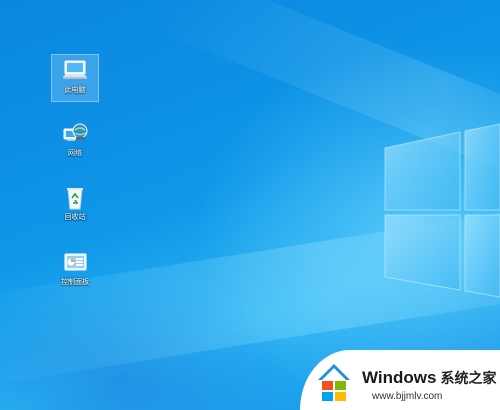 Image resolution: width=500 pixels, height=410 pixels. I want to click on control-panel-icon, so click(75, 262).